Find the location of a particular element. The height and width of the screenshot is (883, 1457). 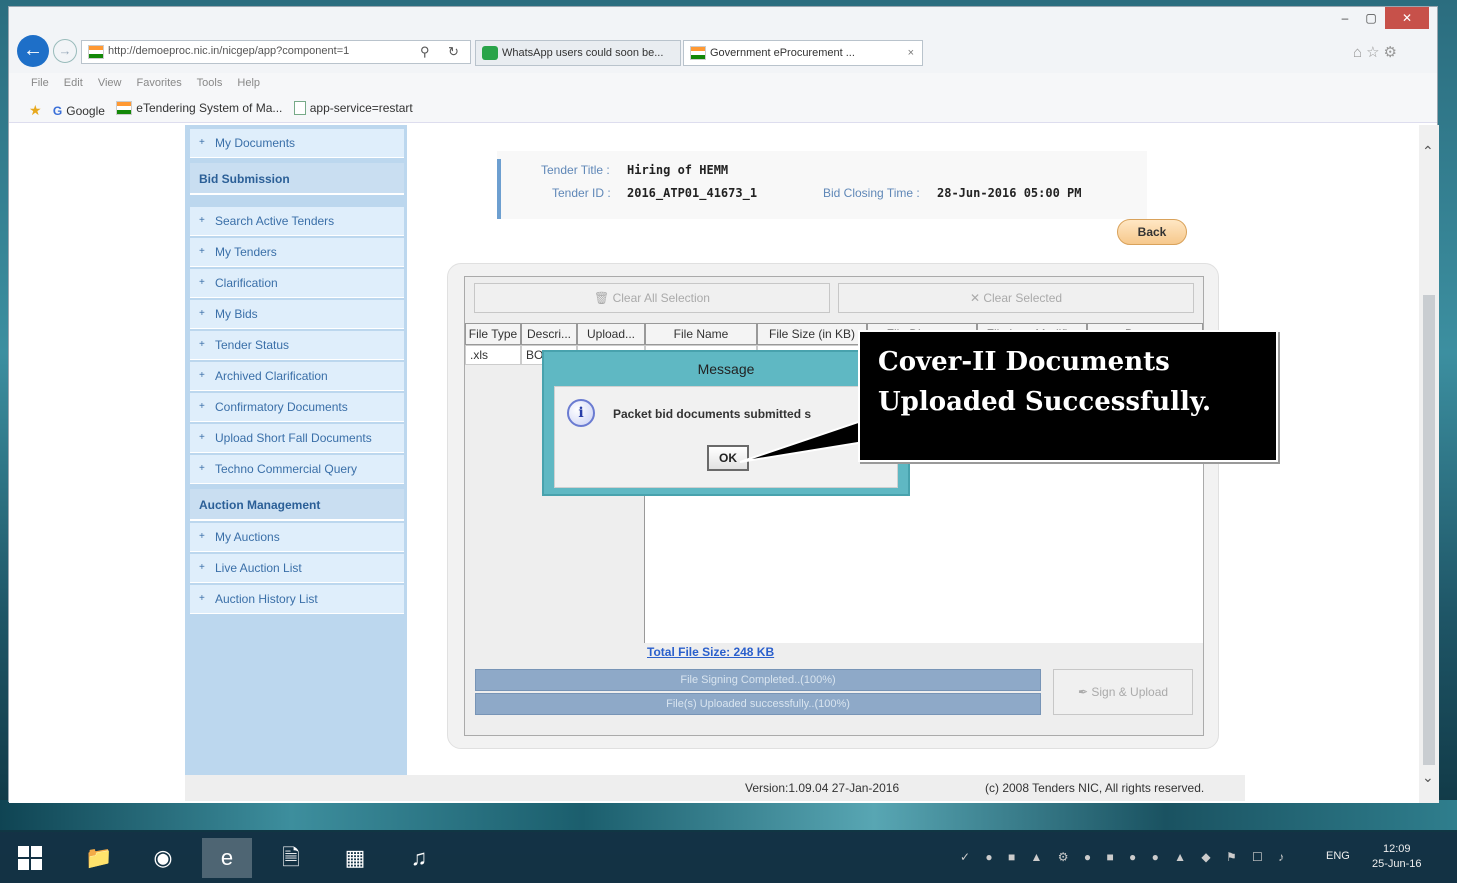

windows-start-icon is located at coordinates (30, 858).